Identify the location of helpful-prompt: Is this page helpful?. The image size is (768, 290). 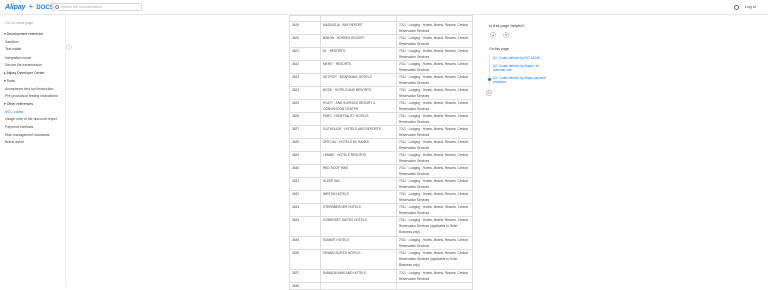
(507, 25).